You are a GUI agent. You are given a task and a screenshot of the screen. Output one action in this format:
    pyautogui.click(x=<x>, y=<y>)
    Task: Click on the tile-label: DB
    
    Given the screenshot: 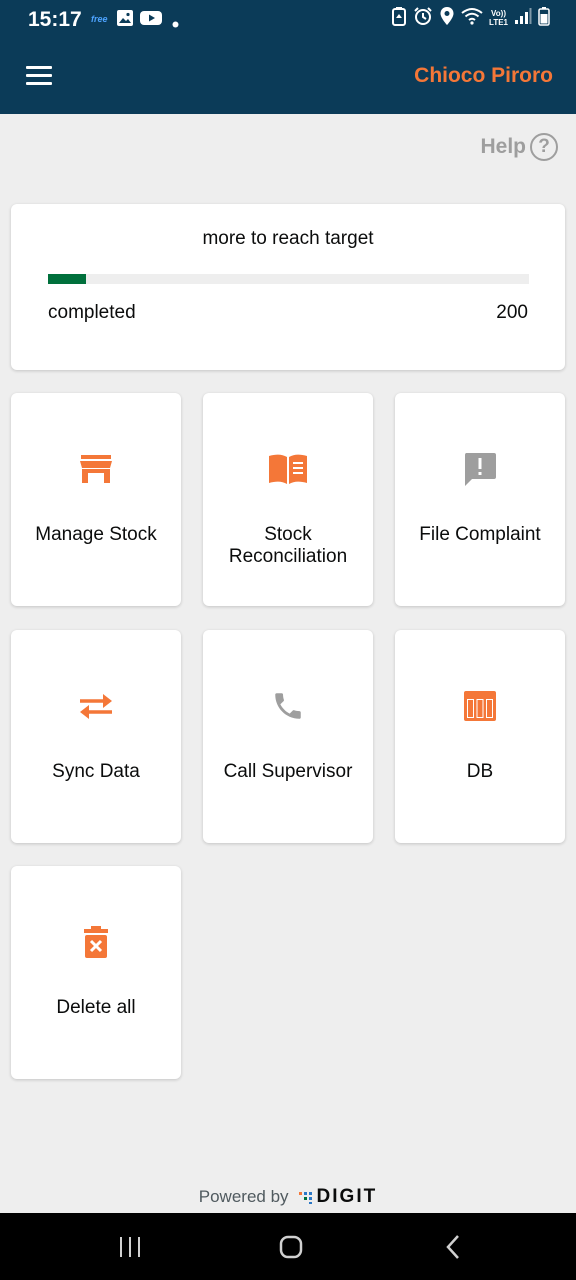 What is the action you would take?
    pyautogui.click(x=480, y=771)
    